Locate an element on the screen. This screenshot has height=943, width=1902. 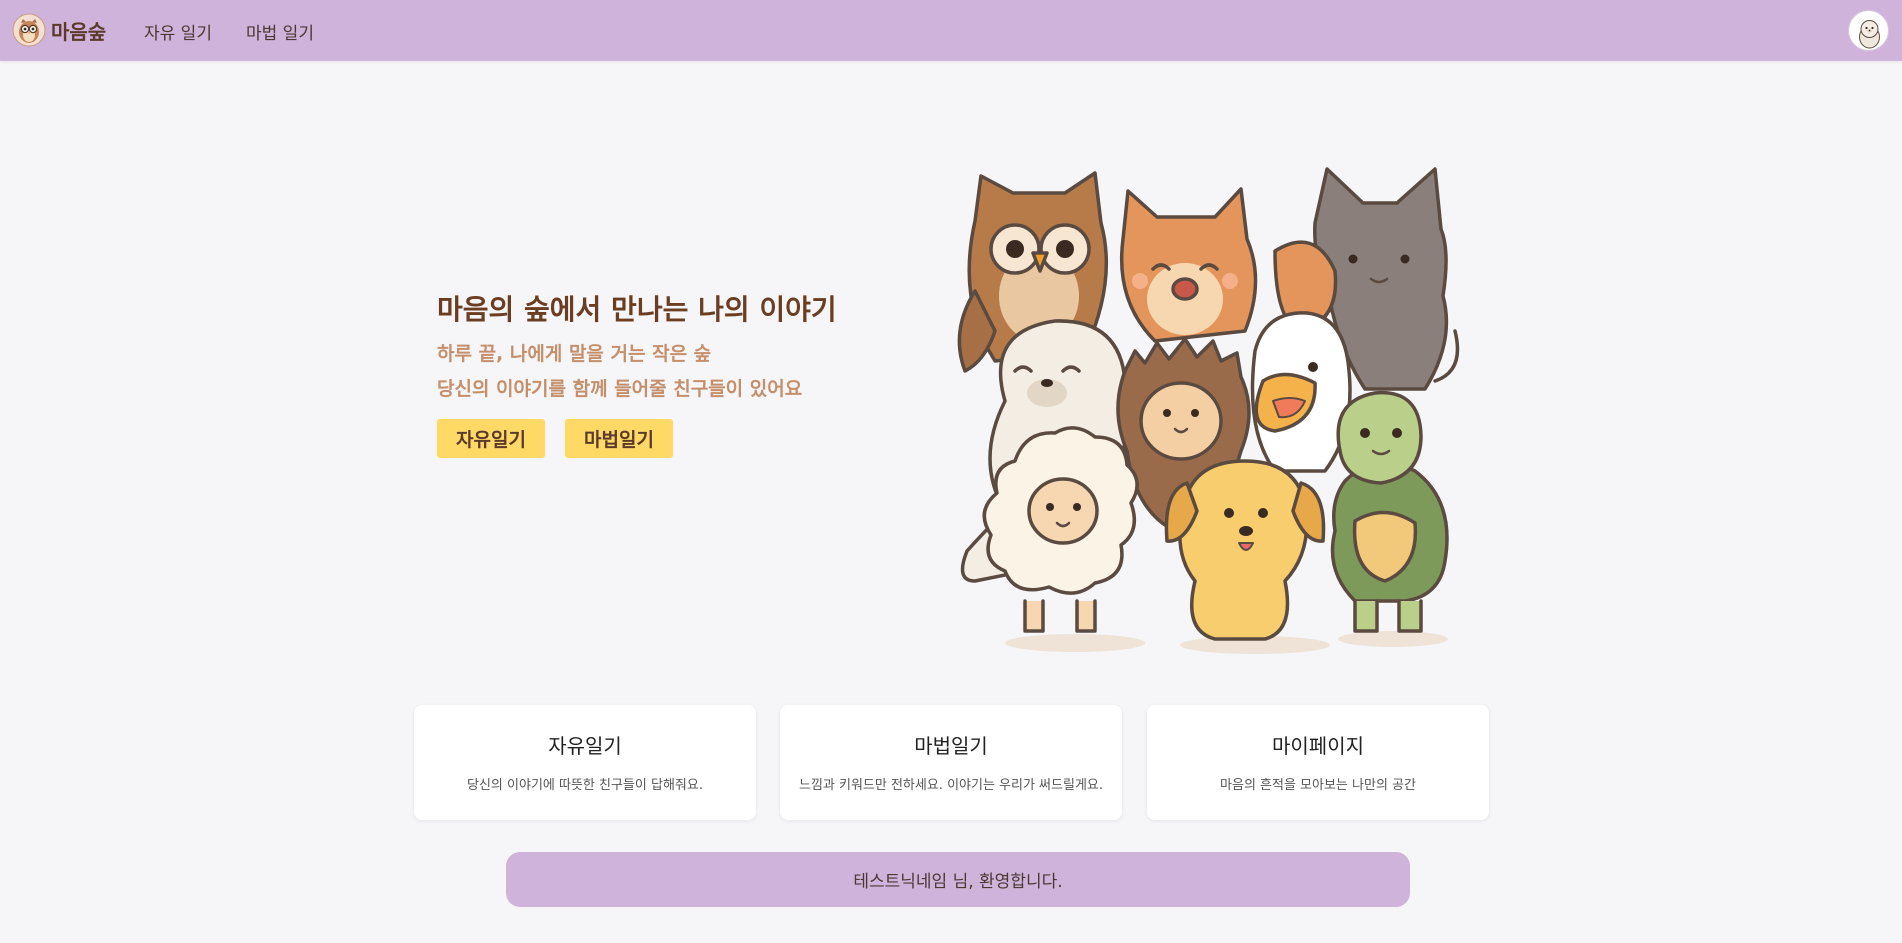
hero-subtitle-1: 하루 끝, 나에게 말을 거는 작은 숲 is located at coordinates (574, 354).